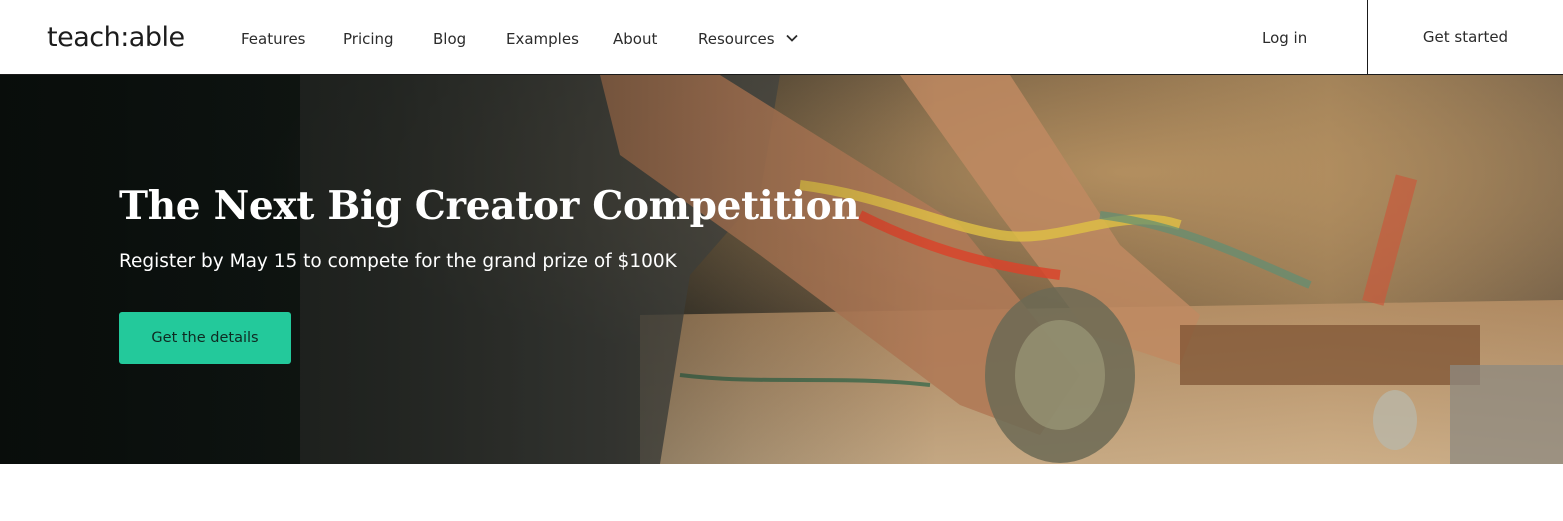 The height and width of the screenshot is (521, 1563). What do you see at coordinates (205, 338) in the screenshot?
I see `get-the-details-button: Get the details` at bounding box center [205, 338].